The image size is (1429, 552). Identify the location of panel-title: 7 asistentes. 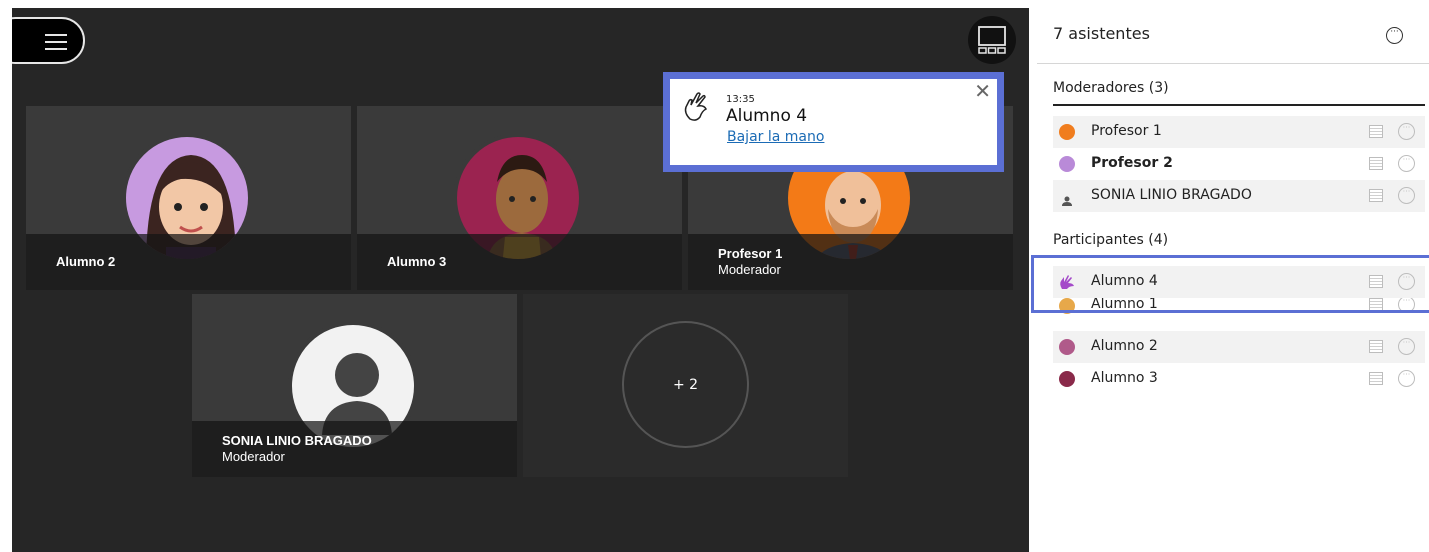
(1101, 33).